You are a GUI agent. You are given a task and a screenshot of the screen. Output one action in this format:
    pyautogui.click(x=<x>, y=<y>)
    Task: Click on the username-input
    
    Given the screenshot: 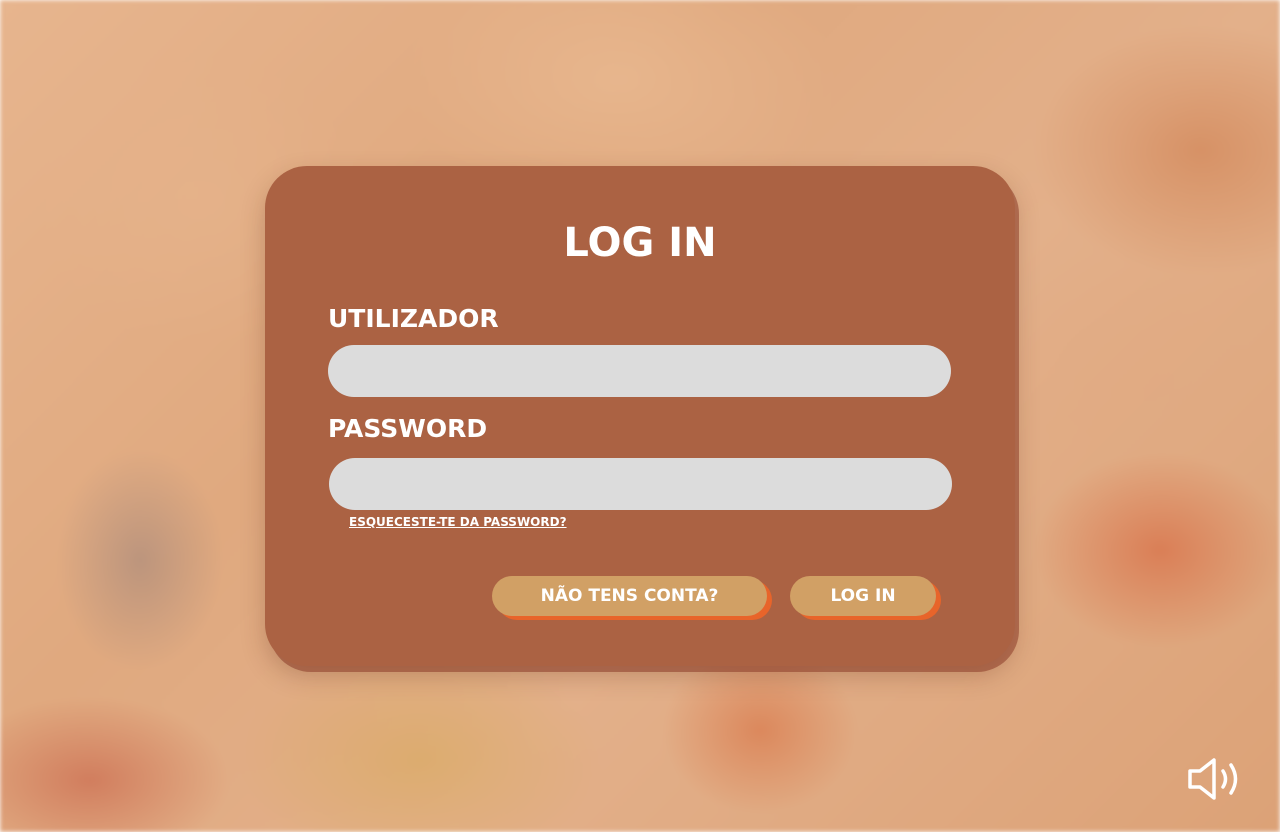 What is the action you would take?
    pyautogui.click(x=639, y=371)
    